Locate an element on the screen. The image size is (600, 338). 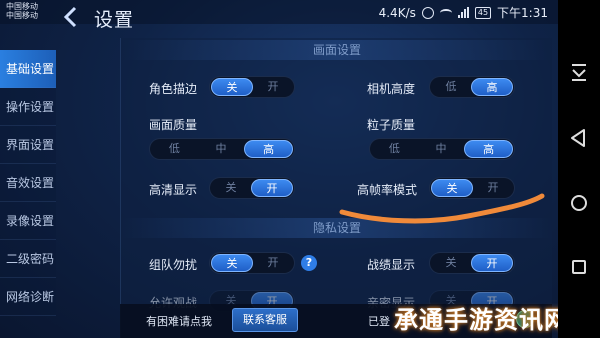
carrier-line-2: 中国移动 is located at coordinates (22, 15).